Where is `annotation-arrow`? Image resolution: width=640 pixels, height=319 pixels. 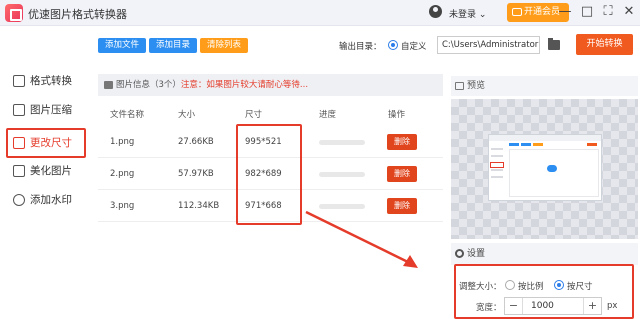 annotation-arrow is located at coordinates (361, 239).